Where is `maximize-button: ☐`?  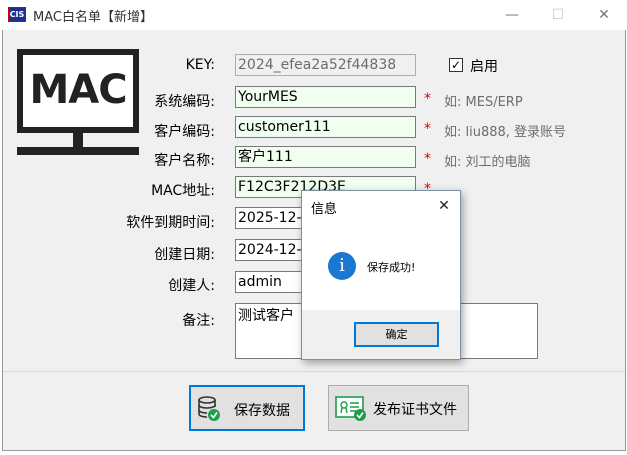 maximize-button: ☐ is located at coordinates (558, 15).